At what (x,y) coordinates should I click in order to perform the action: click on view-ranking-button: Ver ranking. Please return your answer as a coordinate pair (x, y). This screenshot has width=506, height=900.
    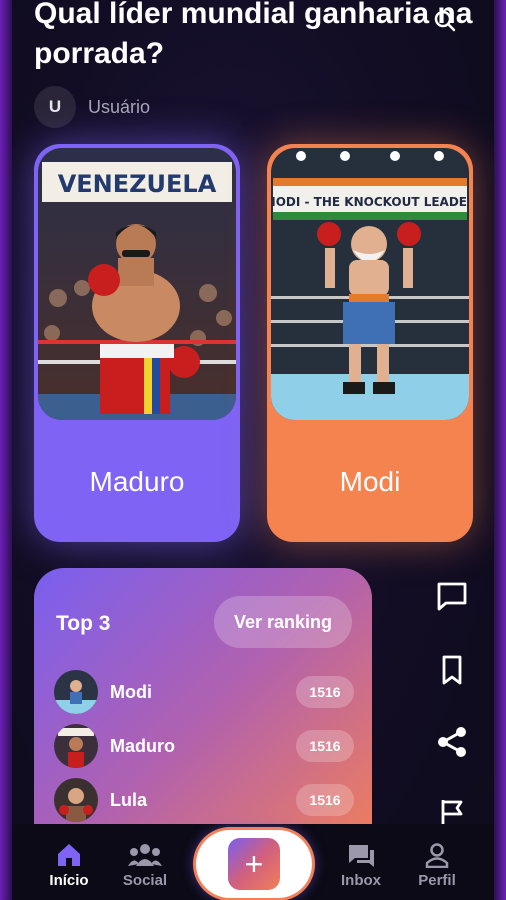
    Looking at the image, I should click on (283, 622).